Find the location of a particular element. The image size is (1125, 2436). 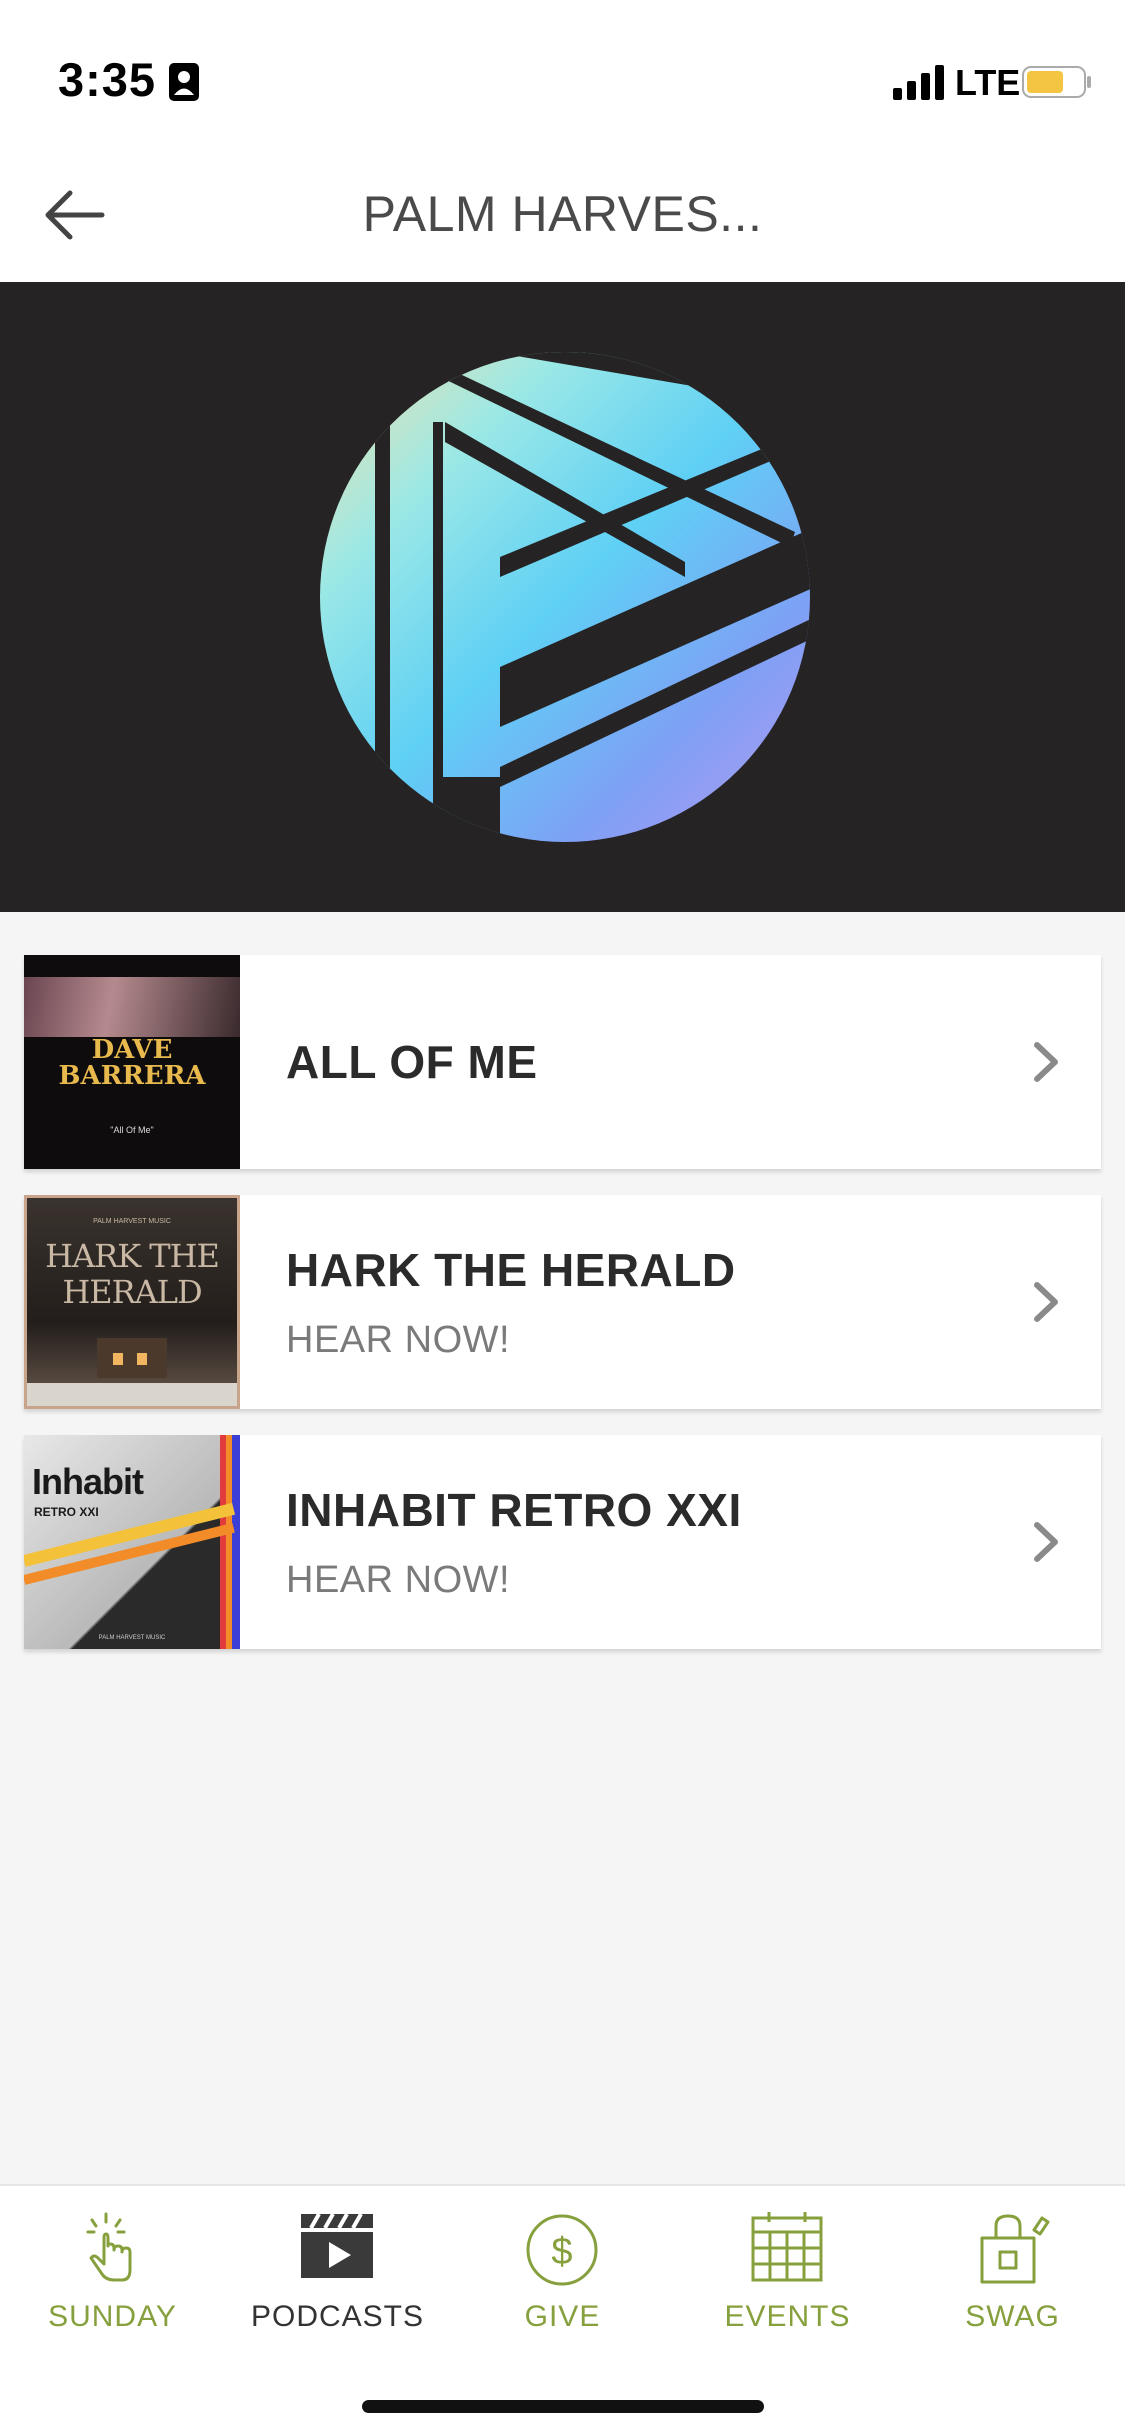

tab-label: PODCASTS is located at coordinates (337, 2316).